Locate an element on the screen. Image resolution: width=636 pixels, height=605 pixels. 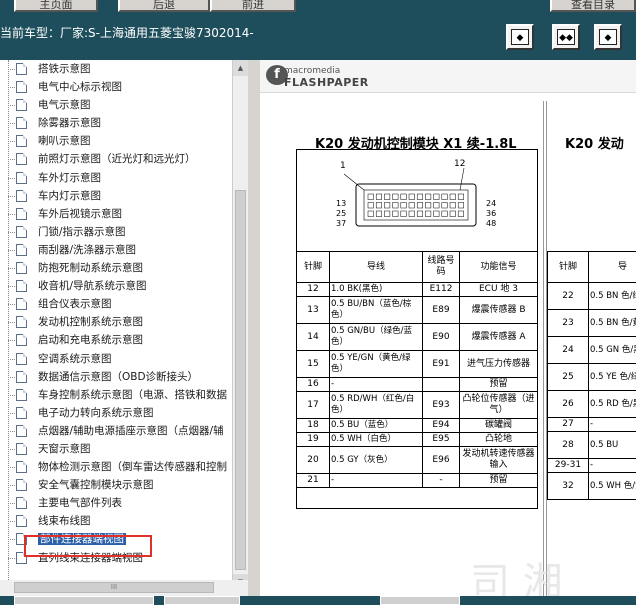
tree-item: 防抱死制动系统示意图 is located at coordinates (116, 268).